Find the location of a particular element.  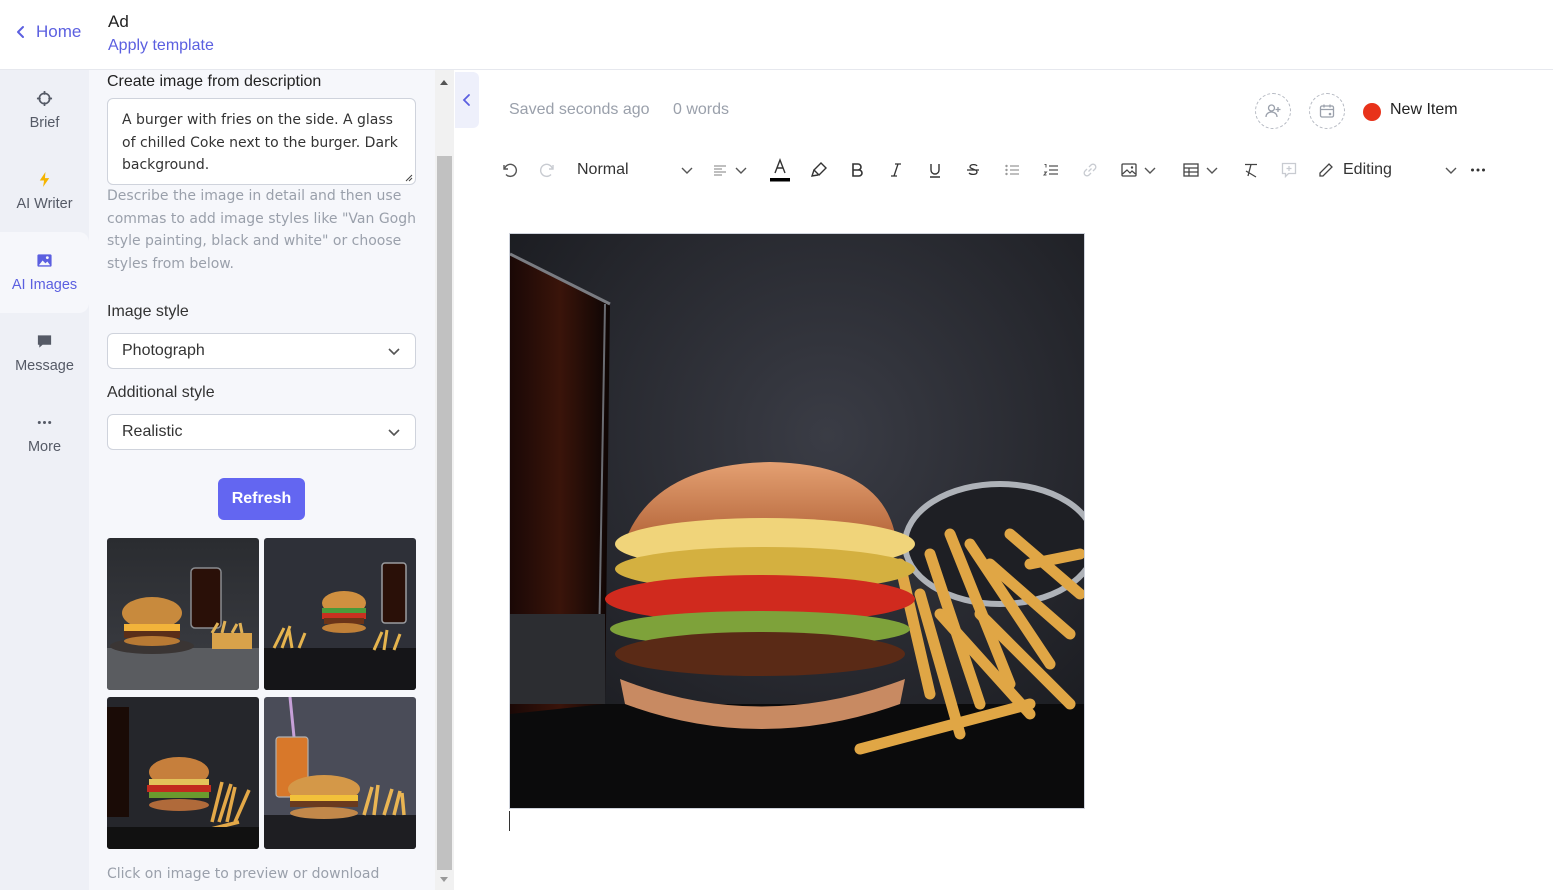

nav-label-more: More is located at coordinates (44, 447).